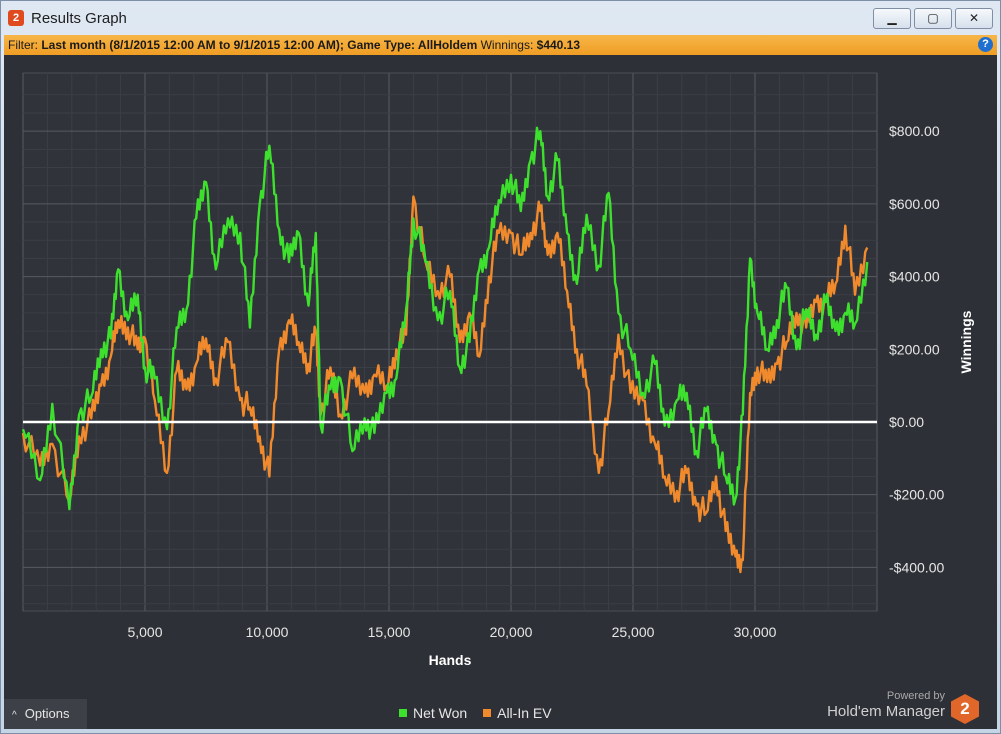 Image resolution: width=1001 pixels, height=734 pixels. Describe the element at coordinates (450, 660) in the screenshot. I see `x-axis-label: Hands` at that location.